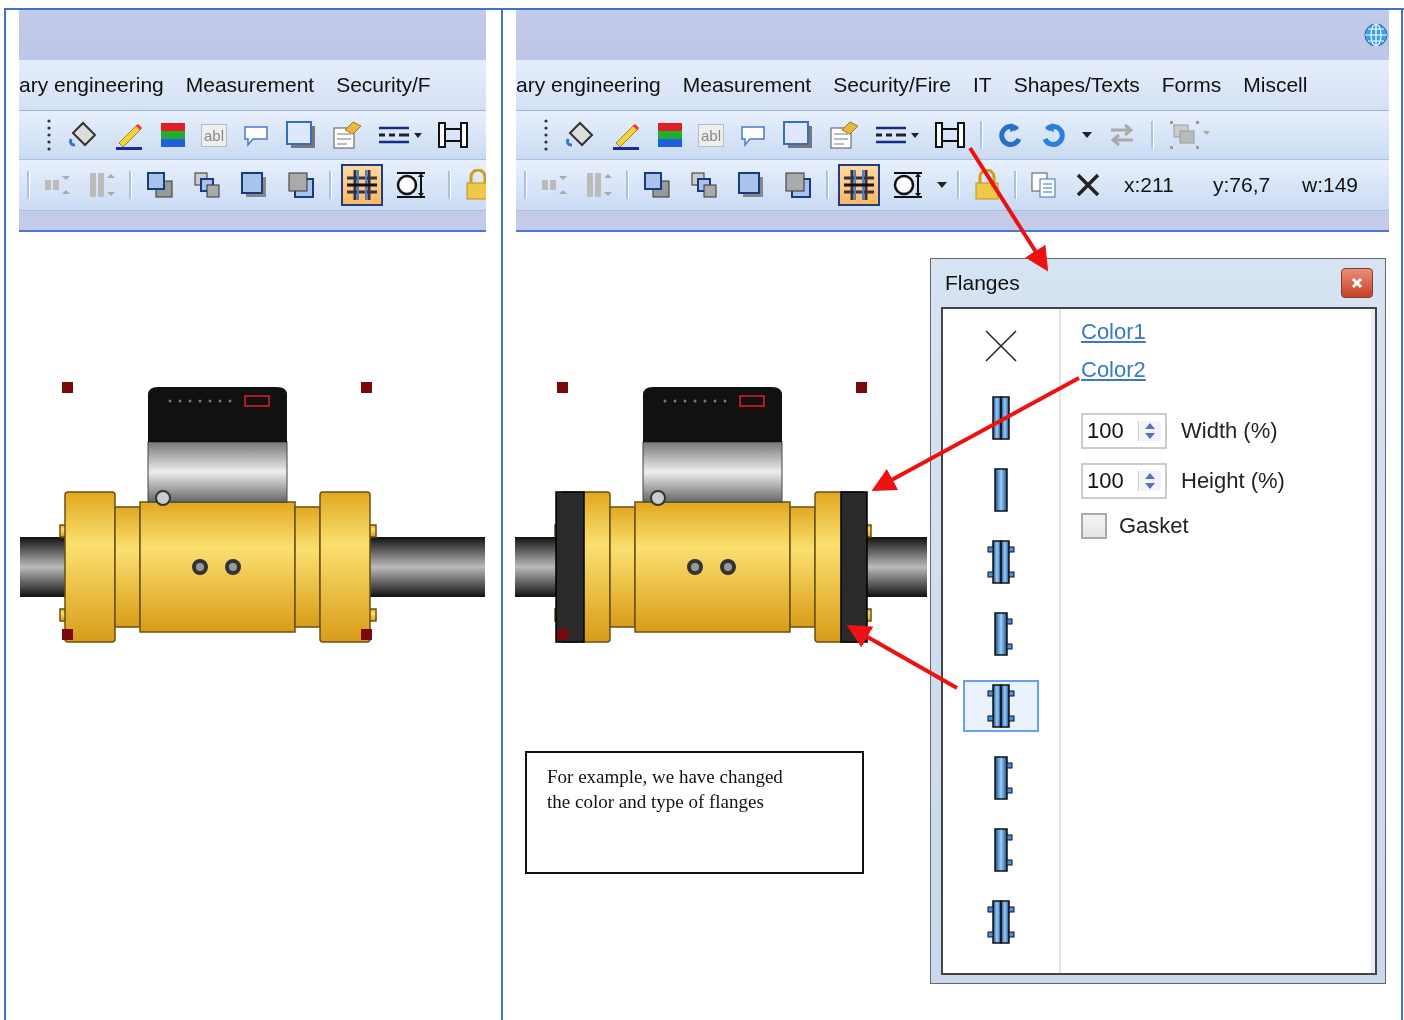 The height and width of the screenshot is (1020, 1404). Describe the element at coordinates (1242, 185) in the screenshot. I see `coordinate-readout: y:76,7` at that location.